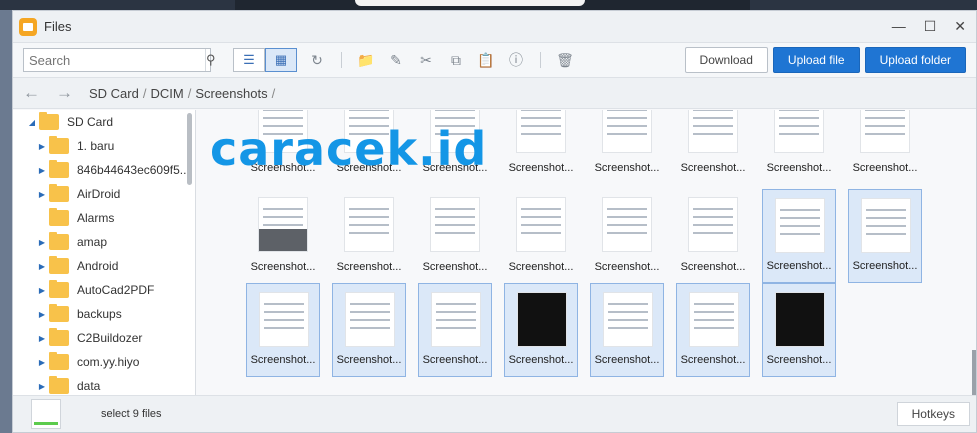 This screenshot has width=977, height=433. What do you see at coordinates (89, 386) in the screenshot?
I see `tree-item-label: data` at bounding box center [89, 386].